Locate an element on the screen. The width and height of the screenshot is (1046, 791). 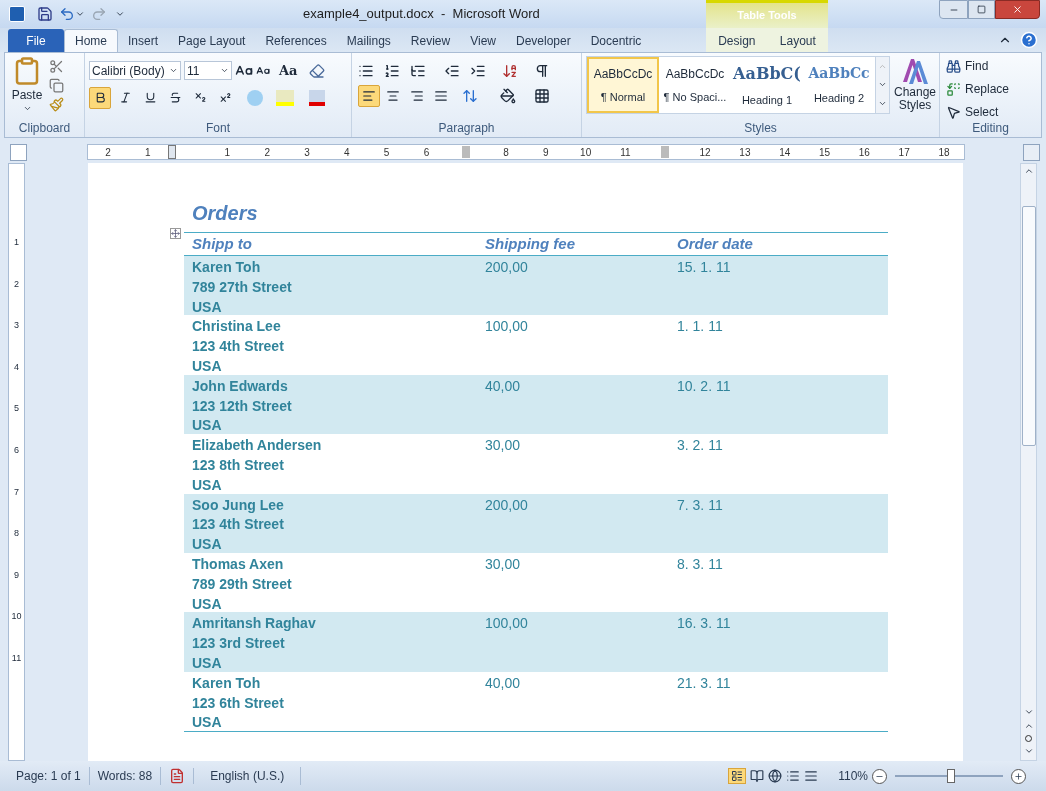
table-cell-text: Christina Lee is located at coordinates (236, 327).